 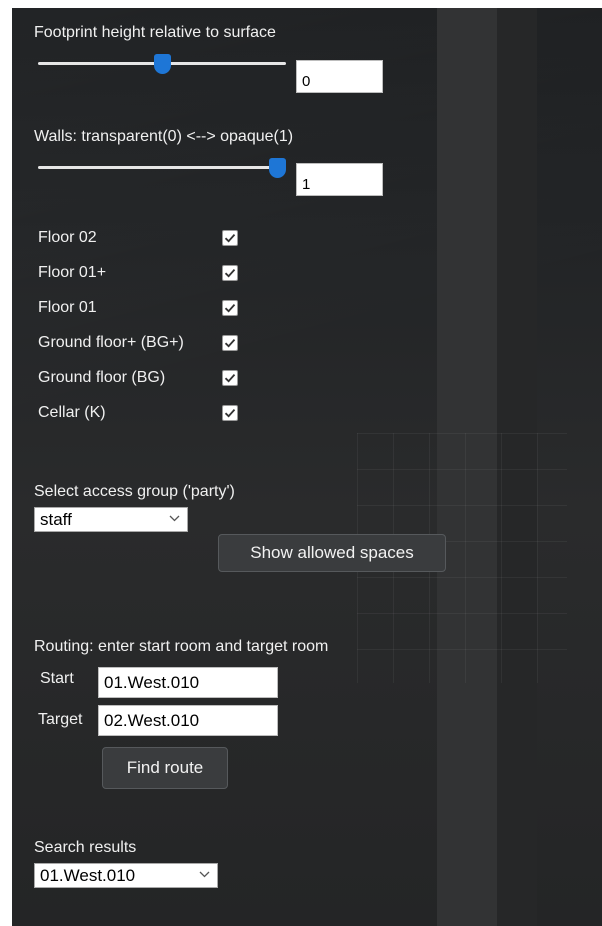 I want to click on target-label: Target, so click(x=60, y=719).